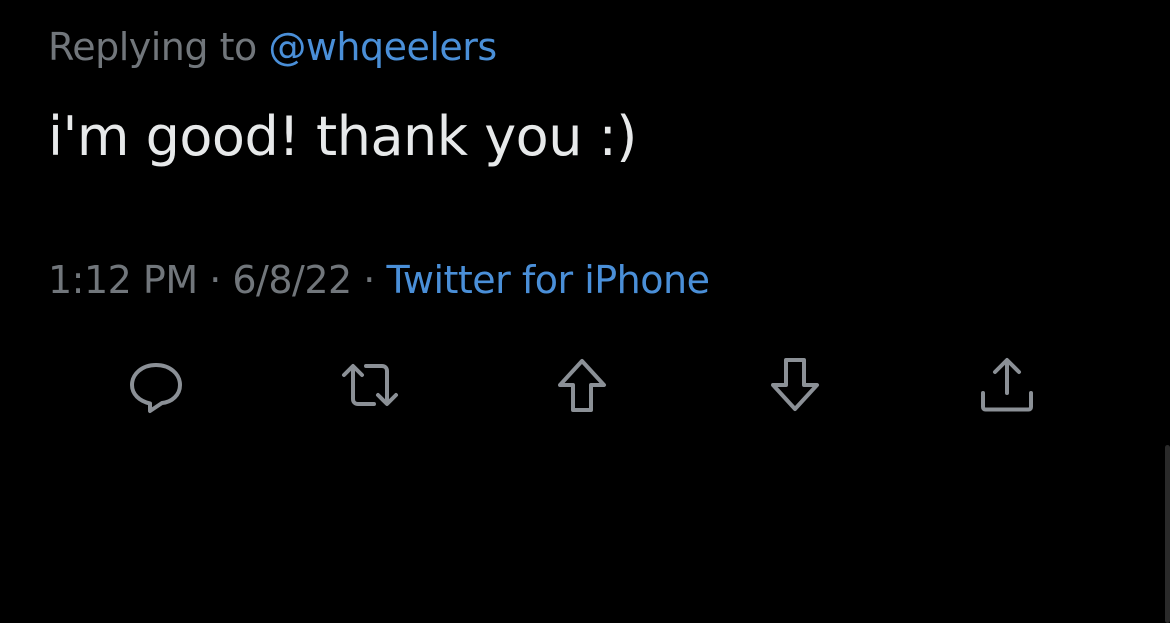  What do you see at coordinates (1167, 534) in the screenshot?
I see `scrollbar` at bounding box center [1167, 534].